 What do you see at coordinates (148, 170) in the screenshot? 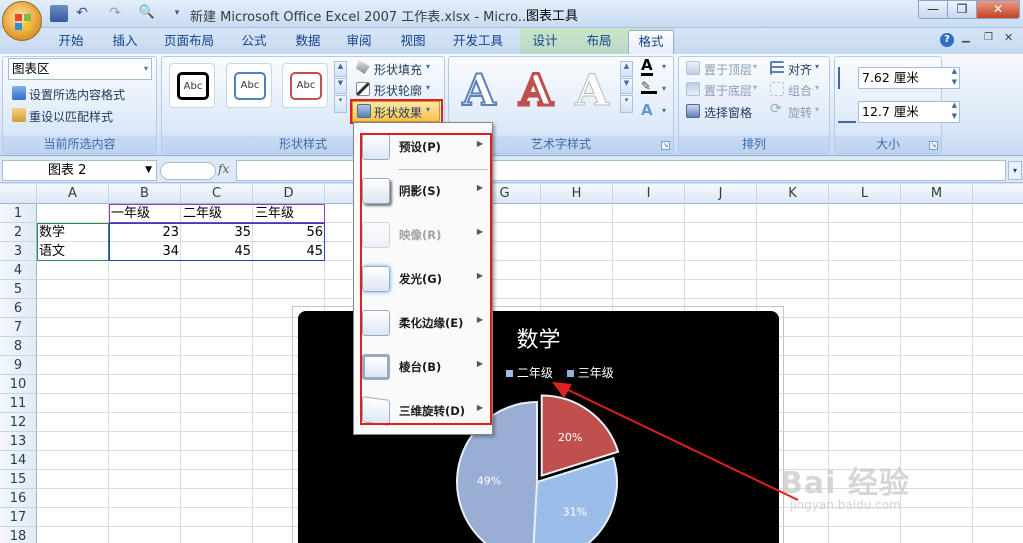
I see `name-box-arrow-icon: ▼` at bounding box center [148, 170].